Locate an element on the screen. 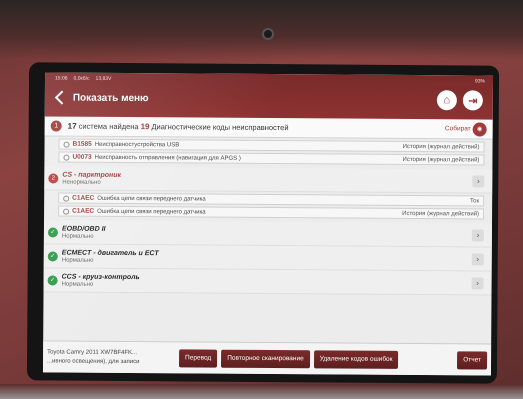 The height and width of the screenshot is (399, 523). home-icon: ⌂ is located at coordinates (446, 100).